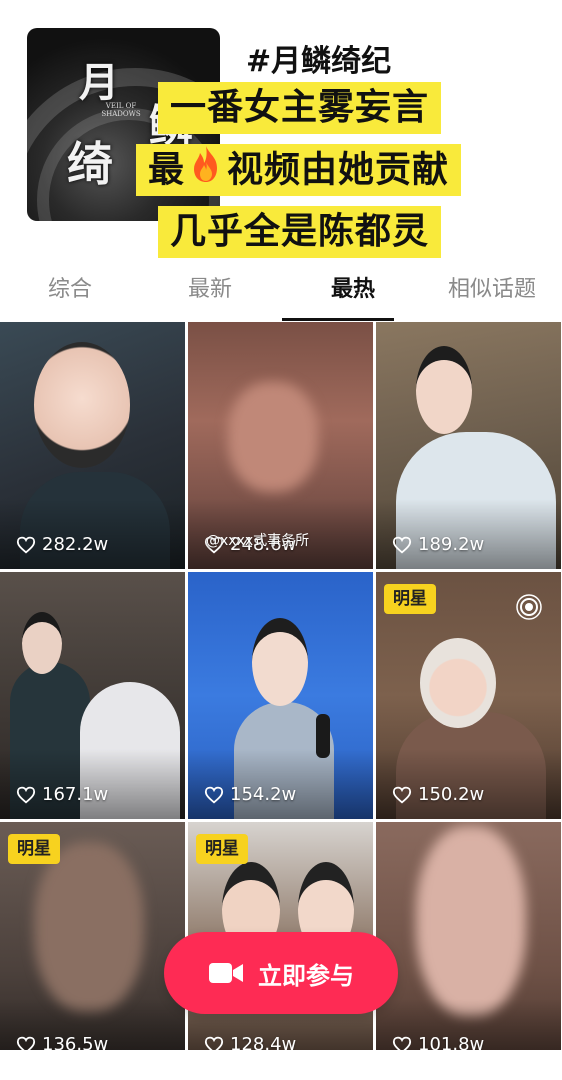 The width and height of the screenshot is (562, 1080). I want to click on tab-latest: 最新, so click(210, 290).